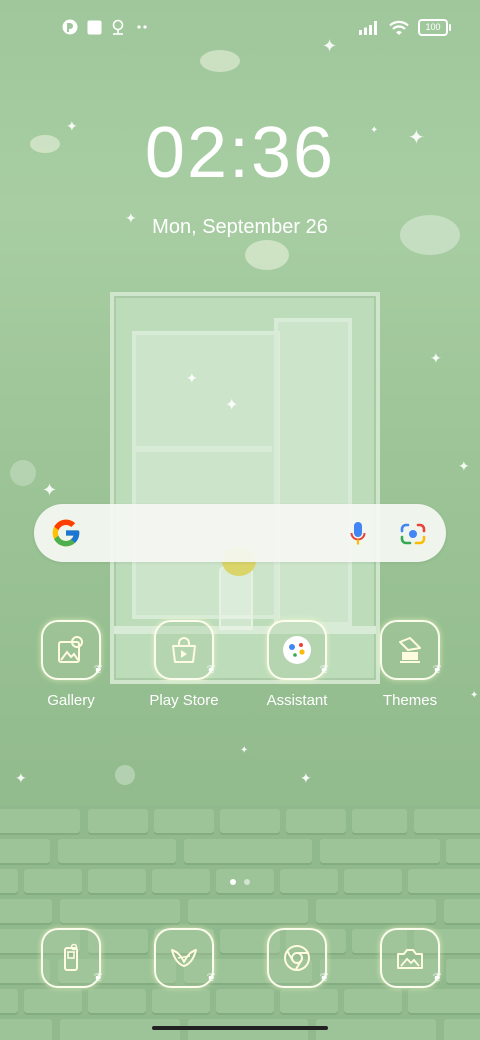  I want to click on app-label: Play Store, so click(184, 700).